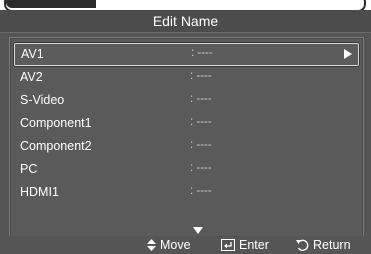 The height and width of the screenshot is (254, 371). What do you see at coordinates (185, 192) in the screenshot?
I see `list-item-hdmi1: HDMI1 : ----` at bounding box center [185, 192].